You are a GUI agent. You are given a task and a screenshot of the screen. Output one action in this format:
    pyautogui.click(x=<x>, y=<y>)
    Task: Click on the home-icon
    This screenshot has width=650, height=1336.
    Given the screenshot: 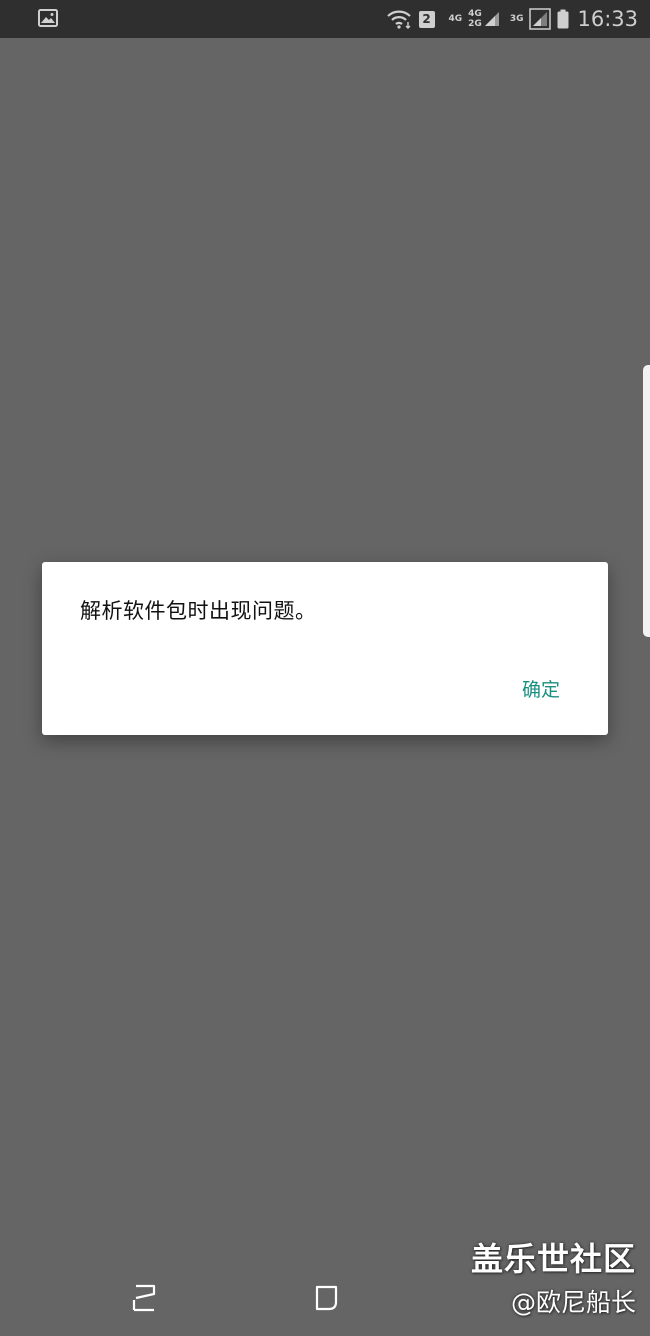 What is the action you would take?
    pyautogui.click(x=327, y=1298)
    